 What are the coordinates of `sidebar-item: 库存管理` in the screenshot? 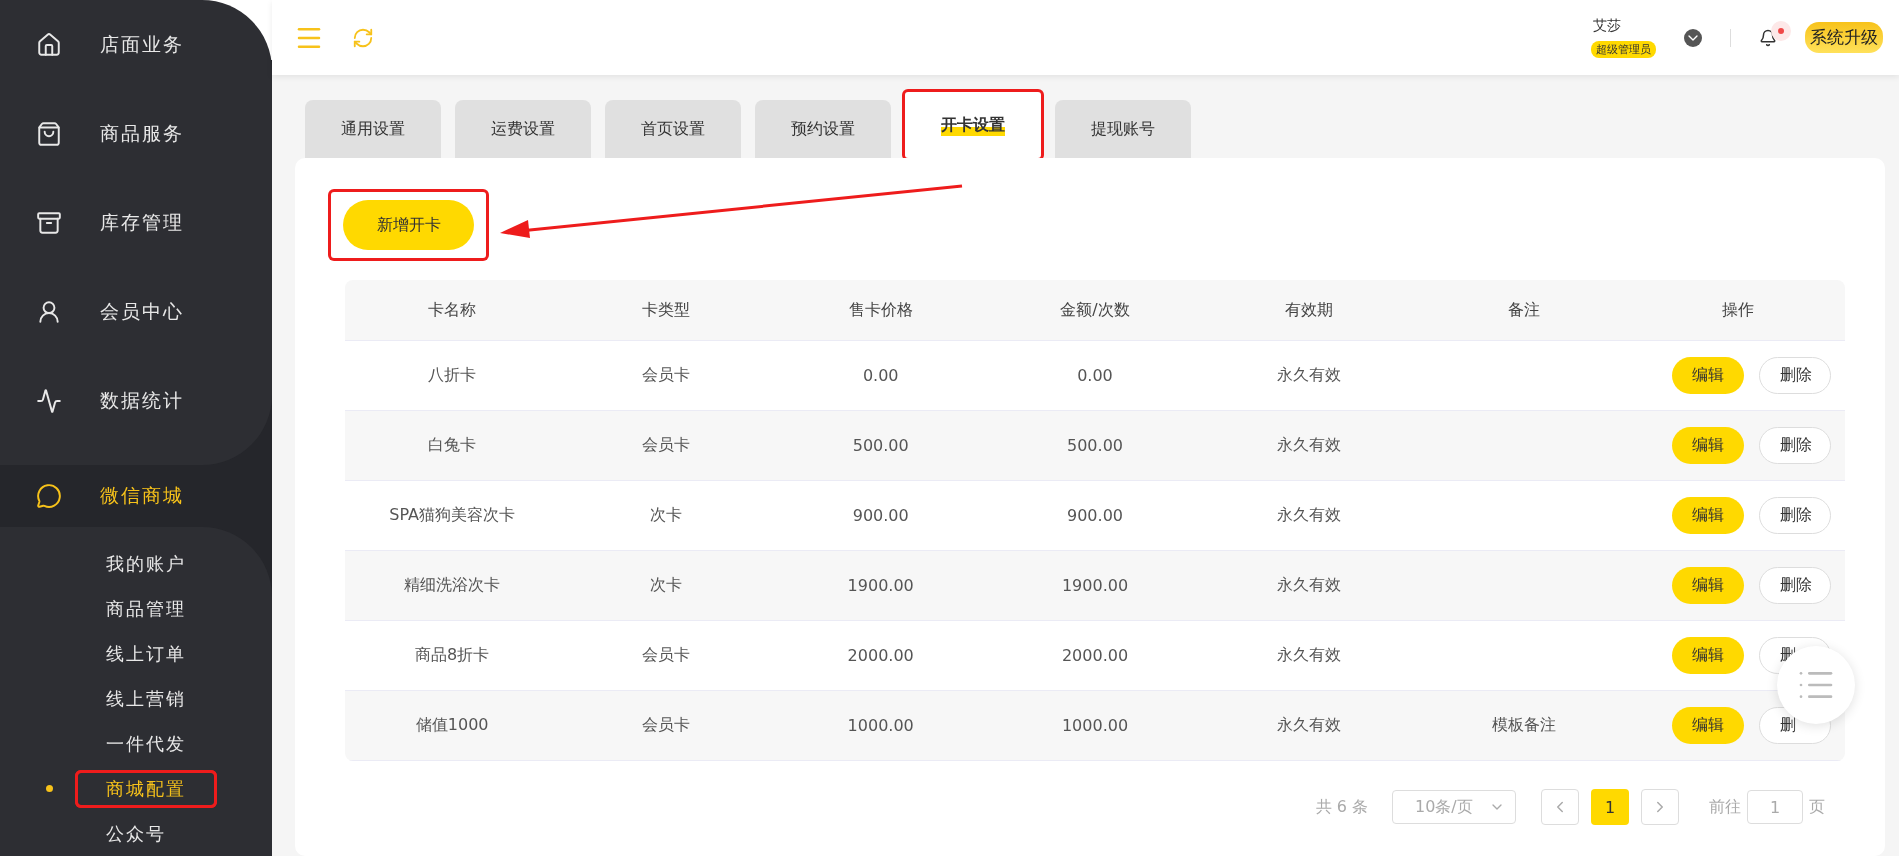 It's located at (136, 222).